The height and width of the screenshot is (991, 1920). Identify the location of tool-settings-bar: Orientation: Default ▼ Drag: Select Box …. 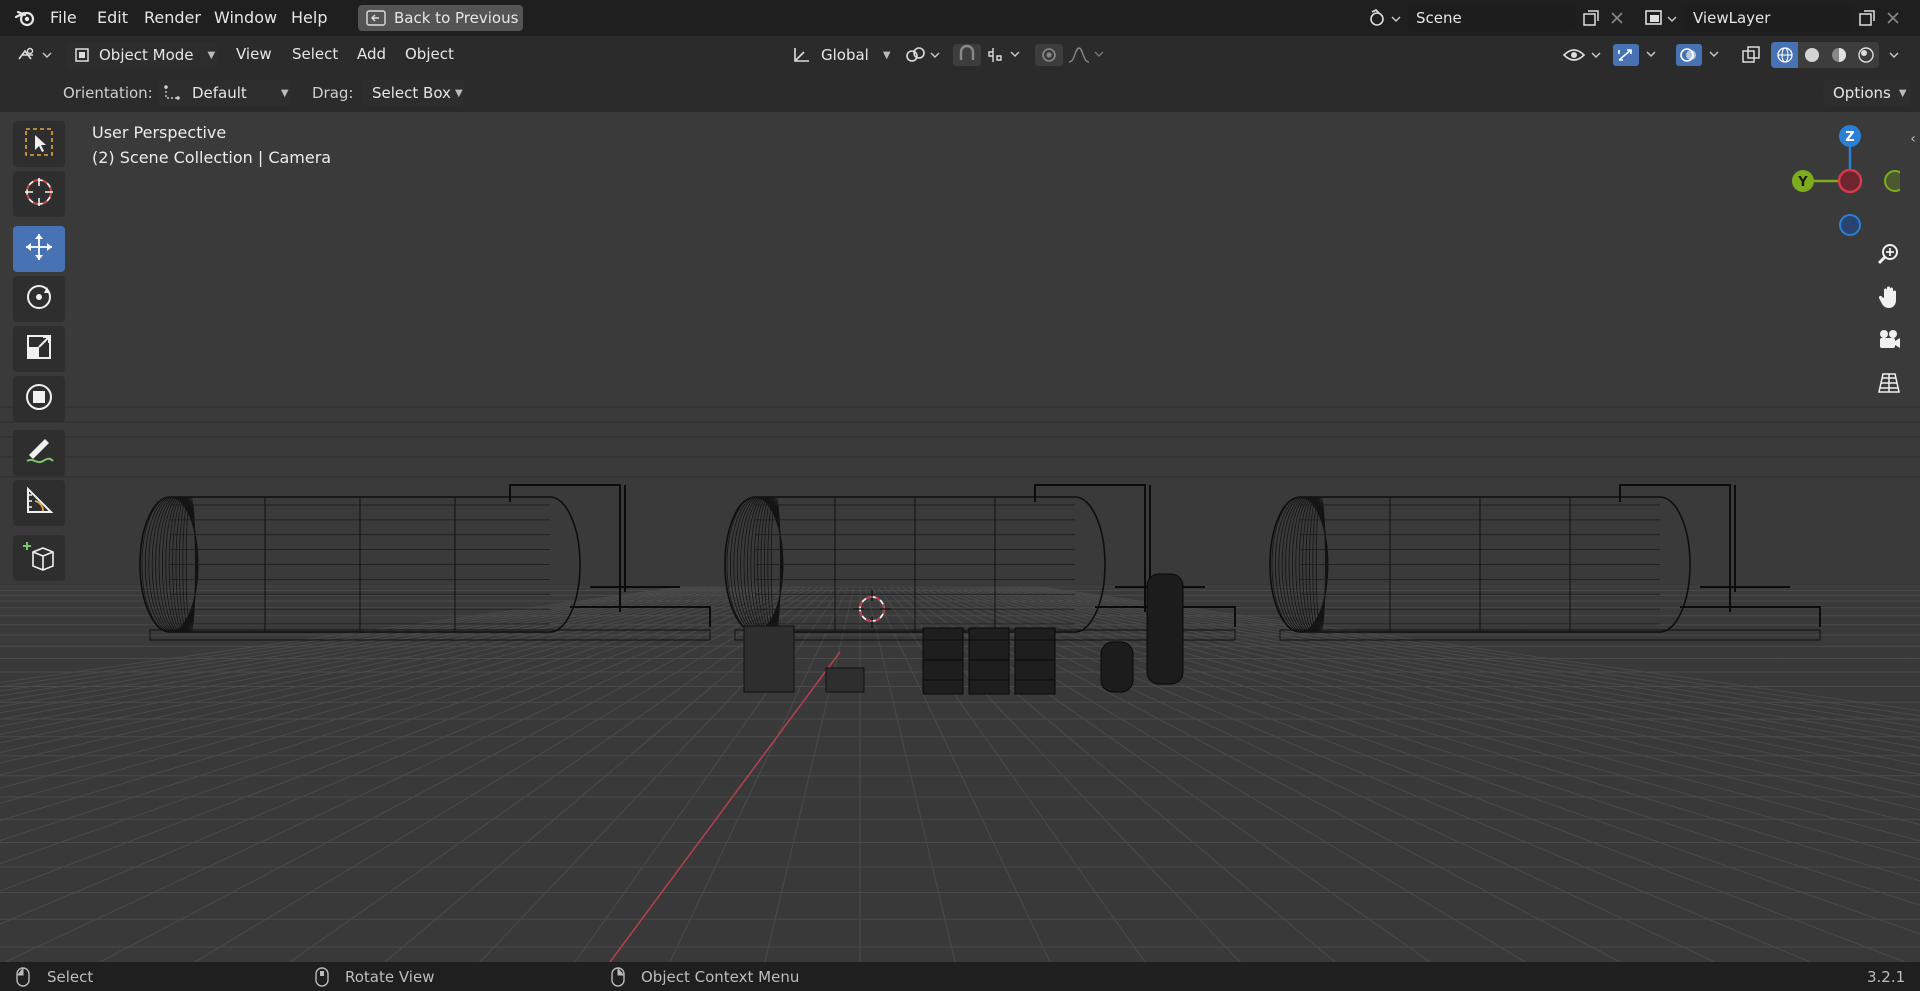
(960, 93).